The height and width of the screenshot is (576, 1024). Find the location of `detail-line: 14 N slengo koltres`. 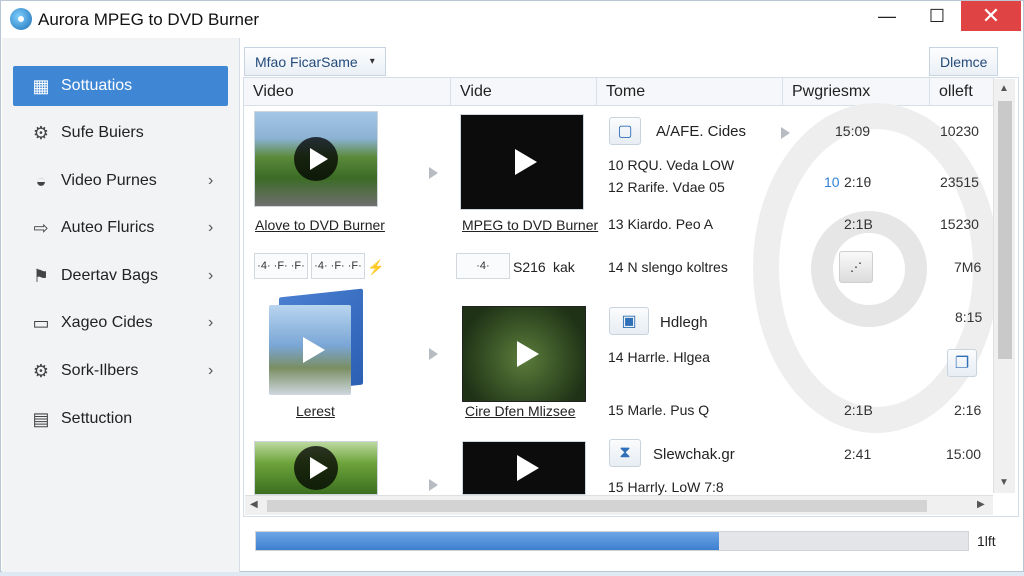

detail-line: 14 N slengo koltres is located at coordinates (668, 267).